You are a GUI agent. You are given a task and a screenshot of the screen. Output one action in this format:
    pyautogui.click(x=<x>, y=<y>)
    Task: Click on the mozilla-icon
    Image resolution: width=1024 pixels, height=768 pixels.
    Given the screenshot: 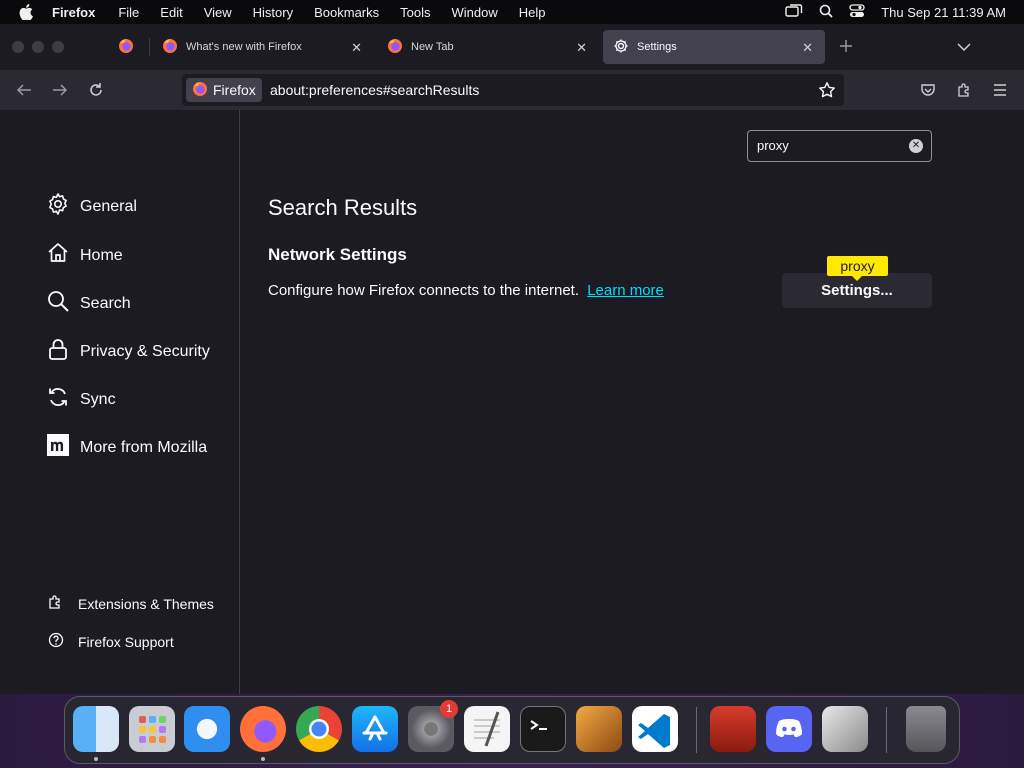 What is the action you would take?
    pyautogui.click(x=63, y=447)
    